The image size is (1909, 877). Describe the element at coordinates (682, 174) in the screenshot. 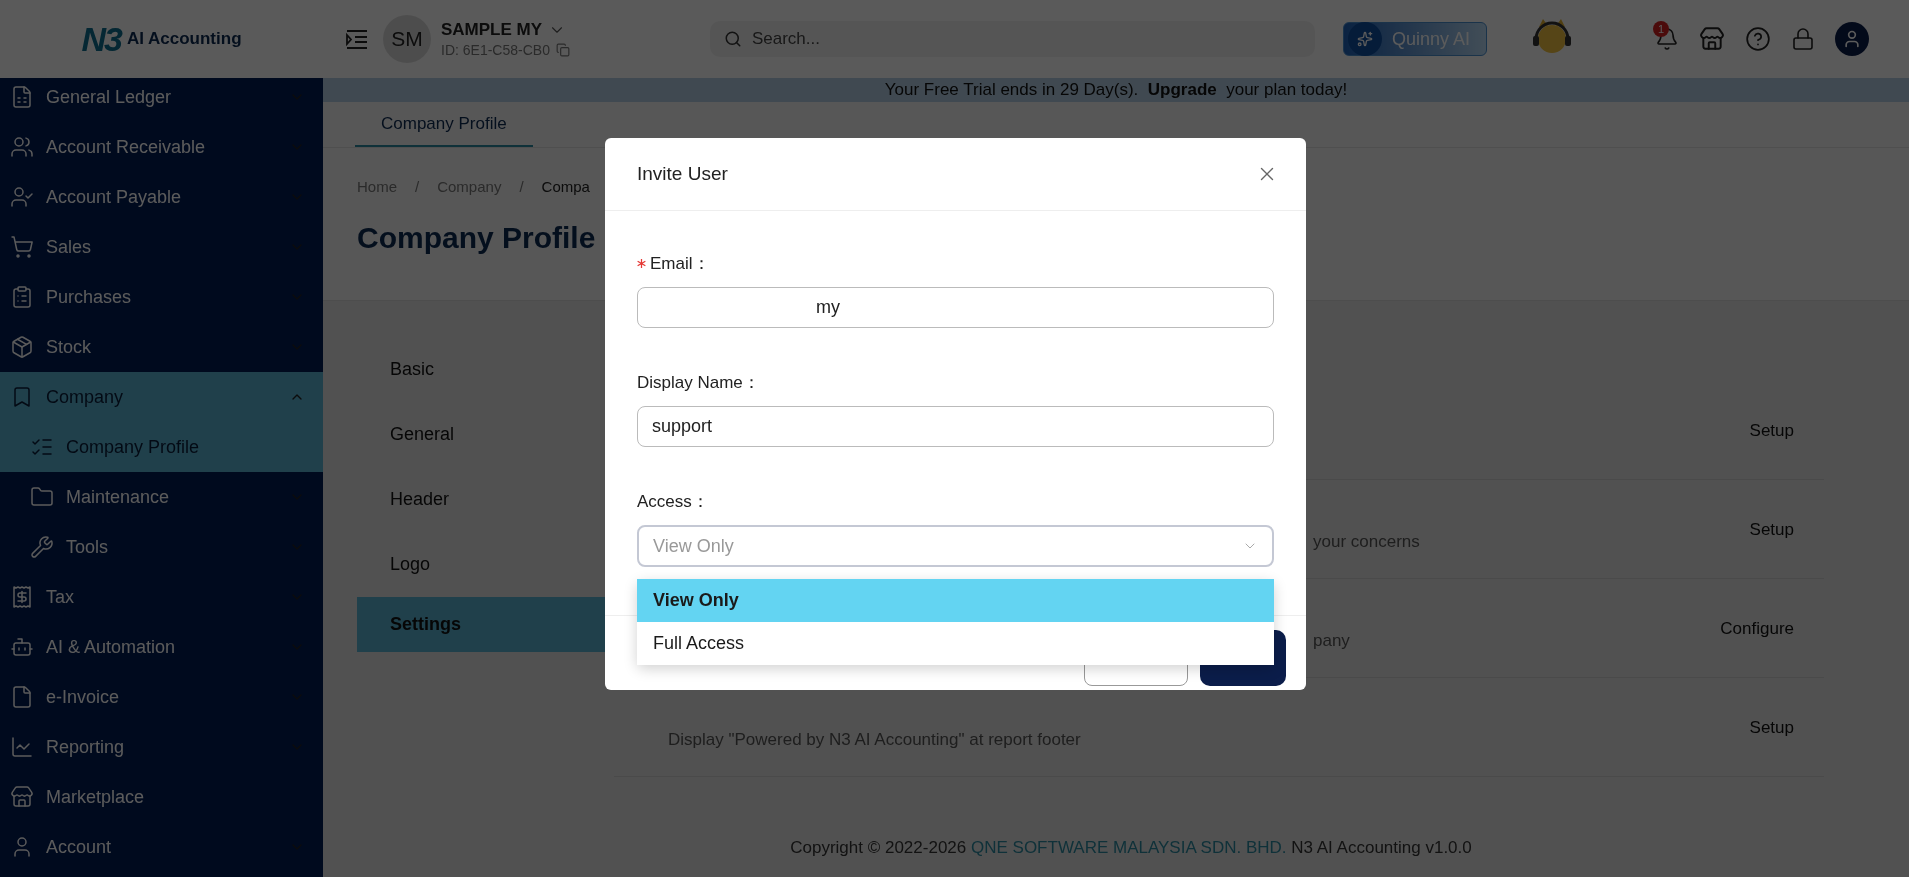

I see `dialog-title: Invite User` at that location.